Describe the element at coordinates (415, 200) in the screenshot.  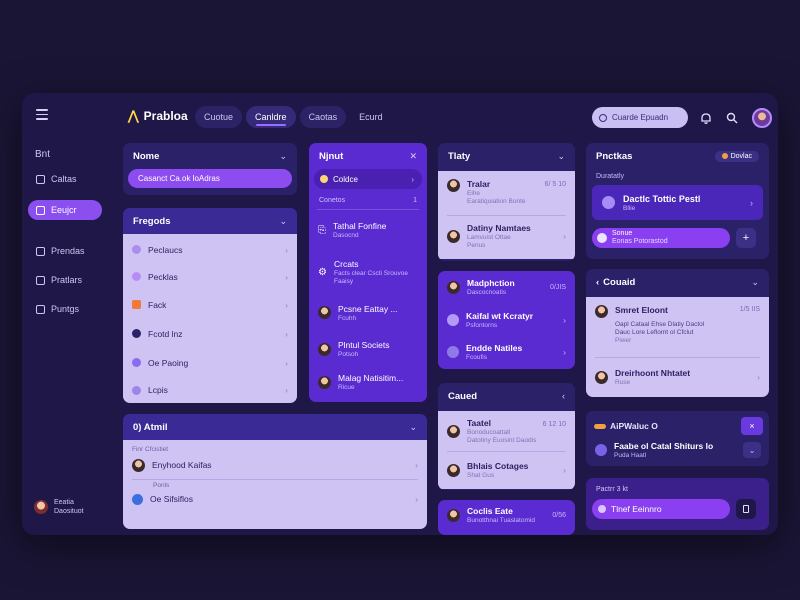
I see `sub-count: 1` at that location.